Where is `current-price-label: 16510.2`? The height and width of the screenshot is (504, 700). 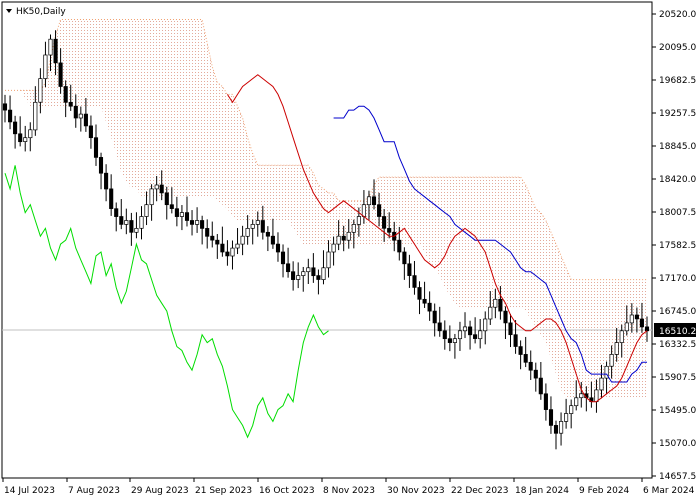 current-price-label: 16510.2 is located at coordinates (677, 332).